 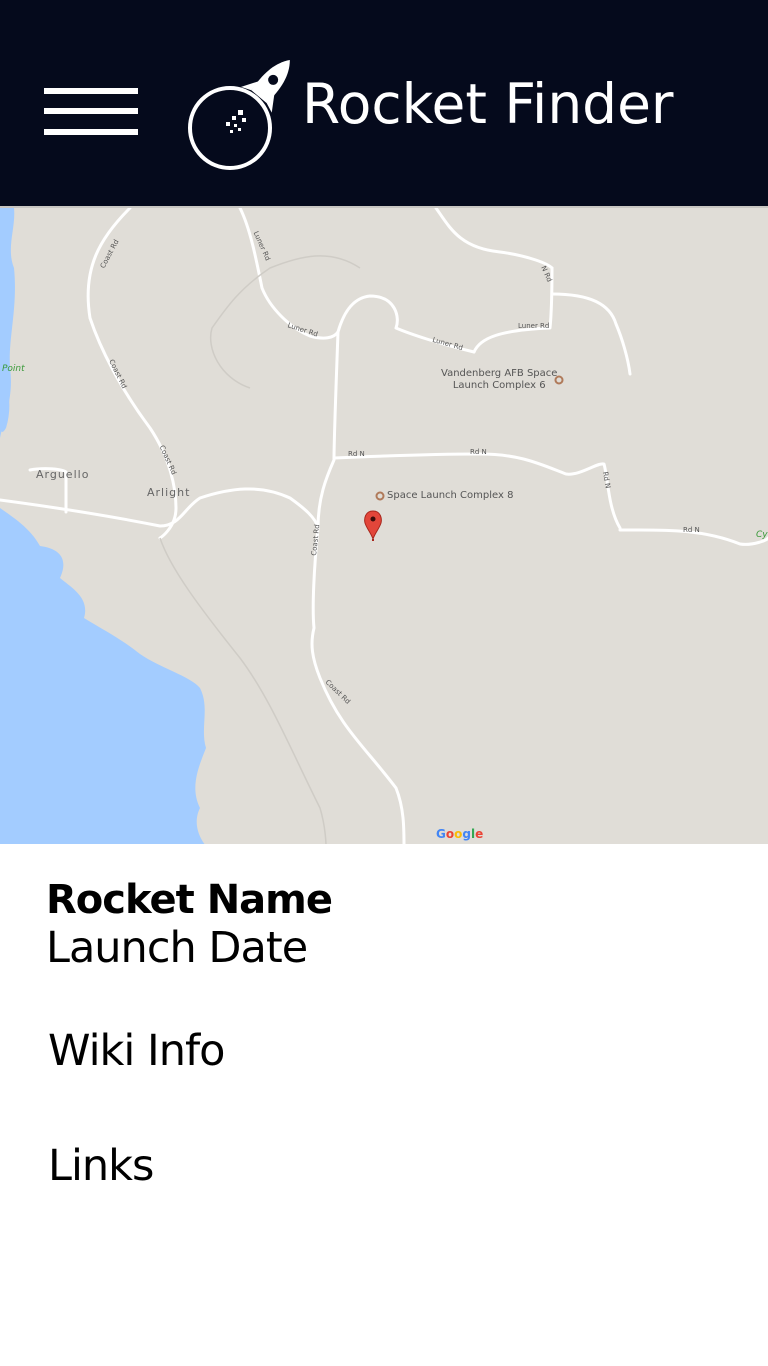 What do you see at coordinates (534, 326) in the screenshot?
I see `map-road-label: Luner Rd` at bounding box center [534, 326].